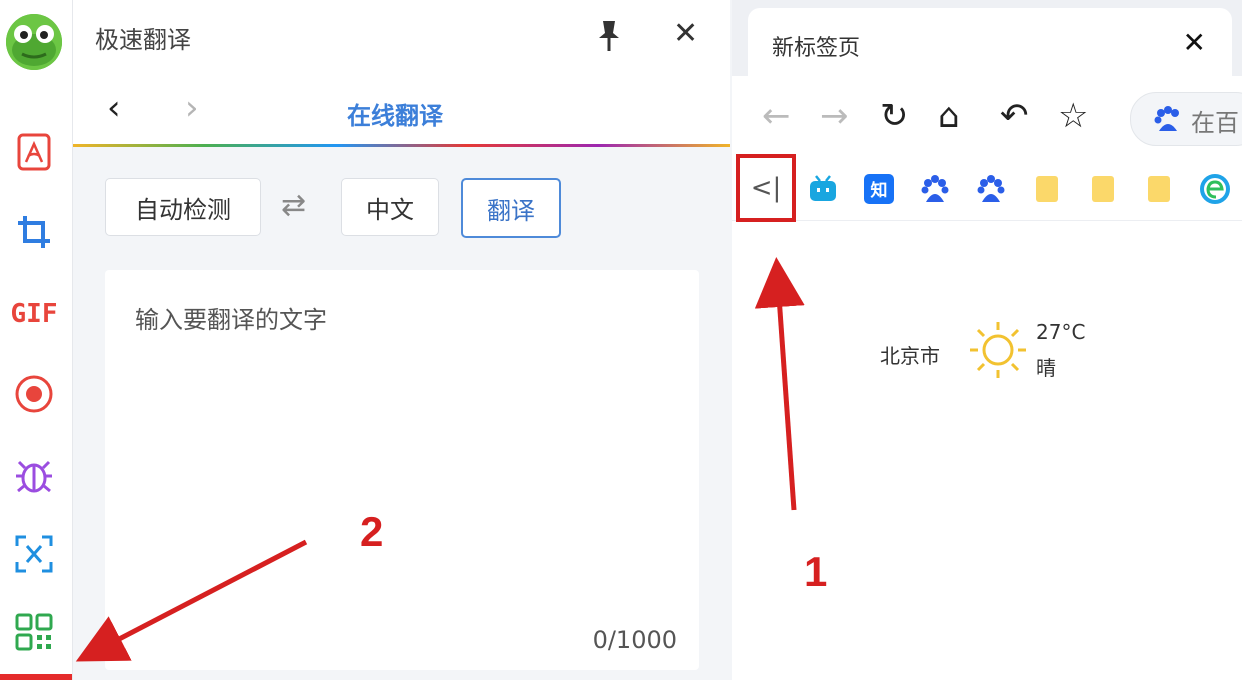 The height and width of the screenshot is (680, 1242). What do you see at coordinates (34, 232) in the screenshot?
I see `crop-icon` at bounding box center [34, 232].